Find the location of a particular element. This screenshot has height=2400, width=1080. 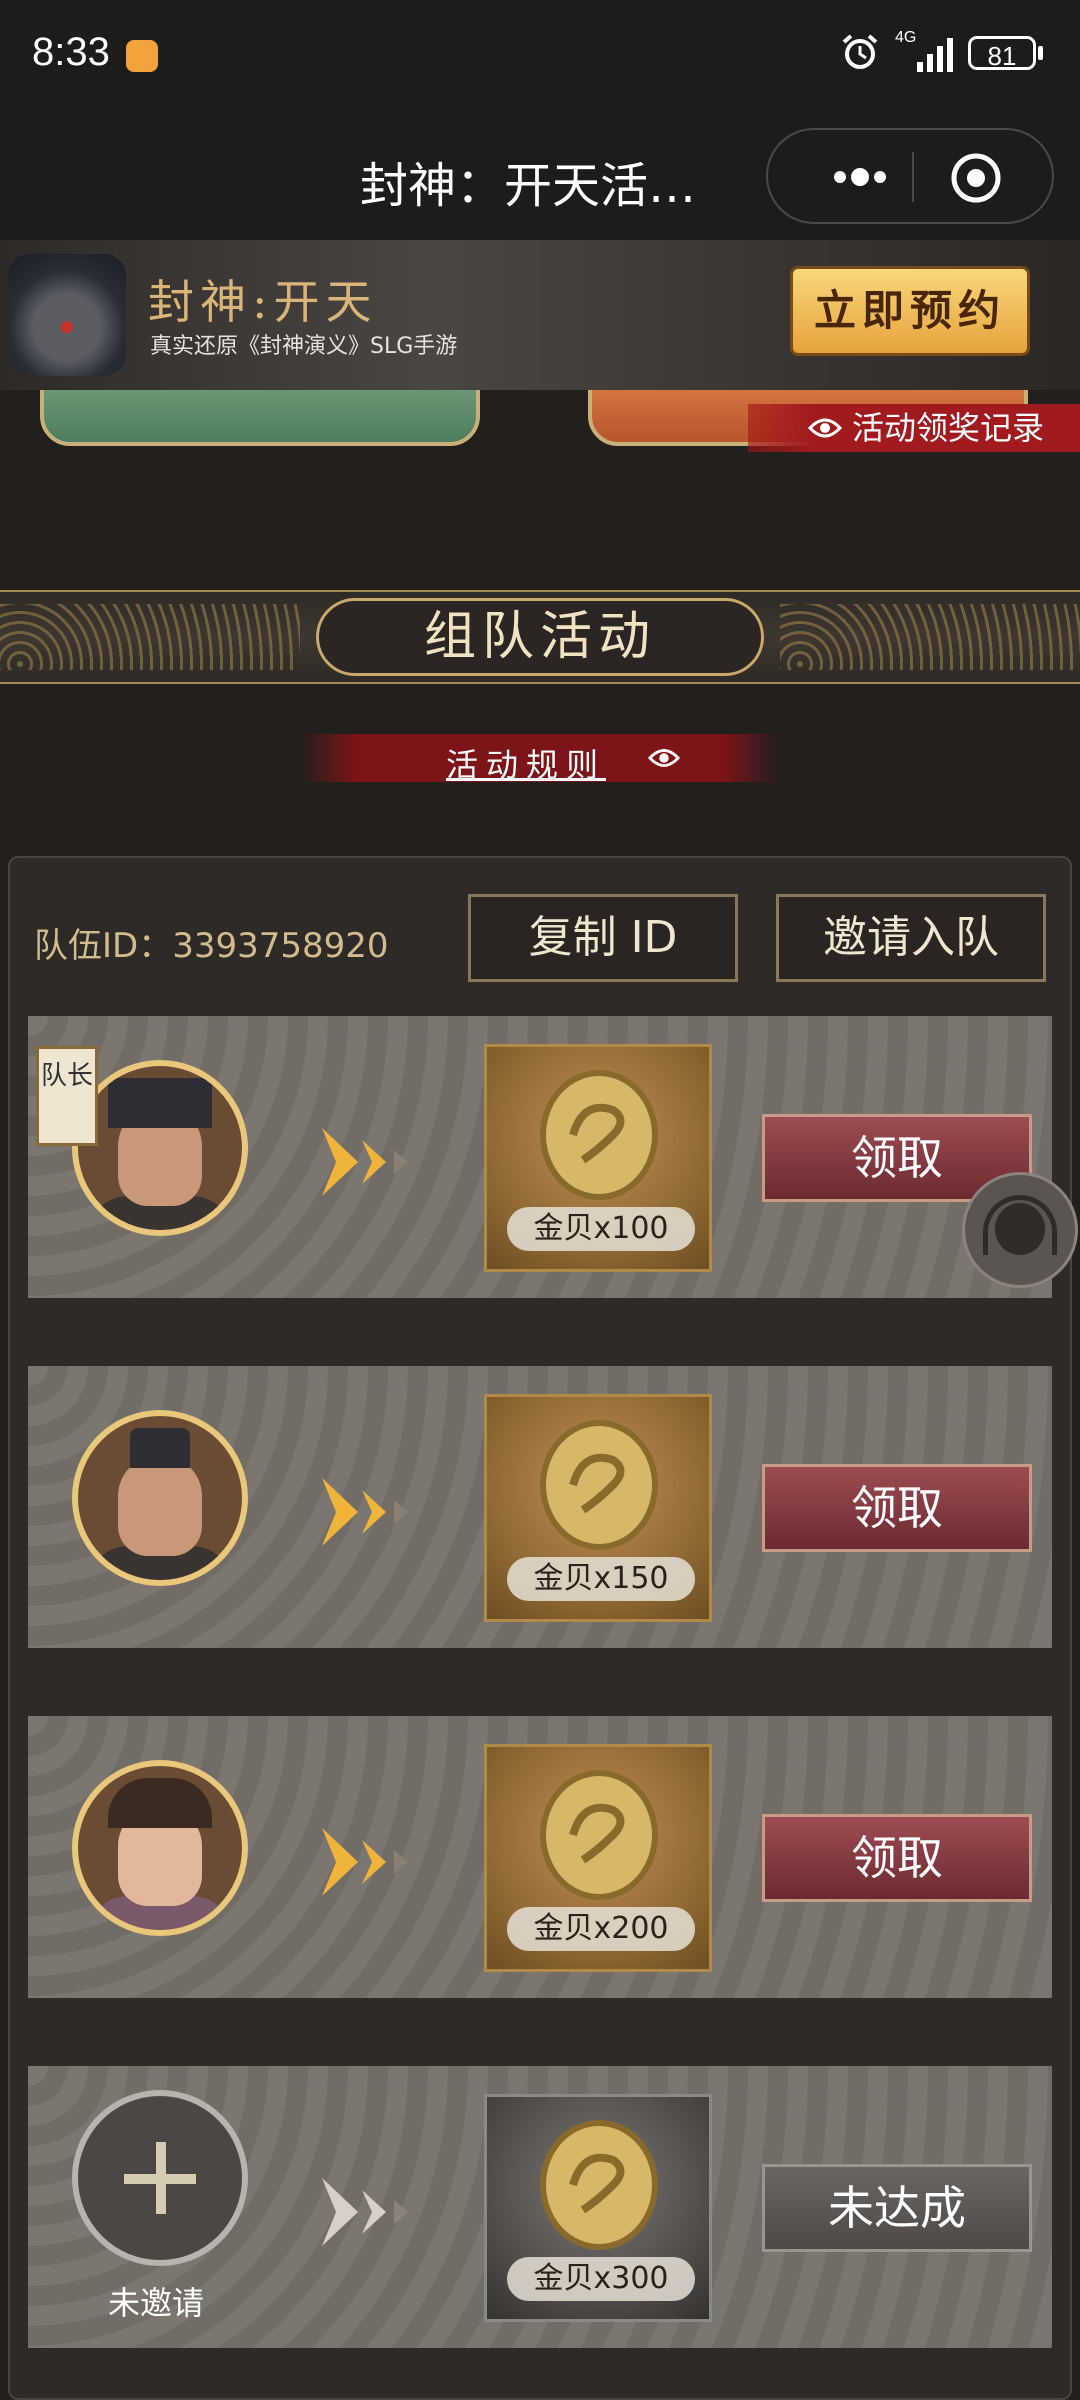

alarm-icon is located at coordinates (860, 51).